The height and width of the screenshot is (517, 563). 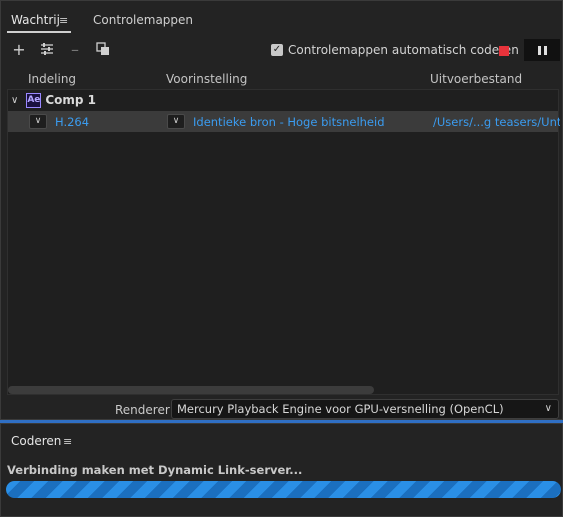 I want to click on tab-watch-folders: Controlemappen, so click(x=143, y=20).